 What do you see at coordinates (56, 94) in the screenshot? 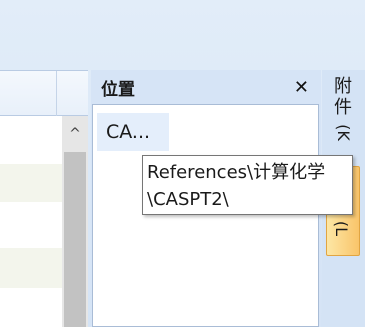
I see `column-divider` at bounding box center [56, 94].